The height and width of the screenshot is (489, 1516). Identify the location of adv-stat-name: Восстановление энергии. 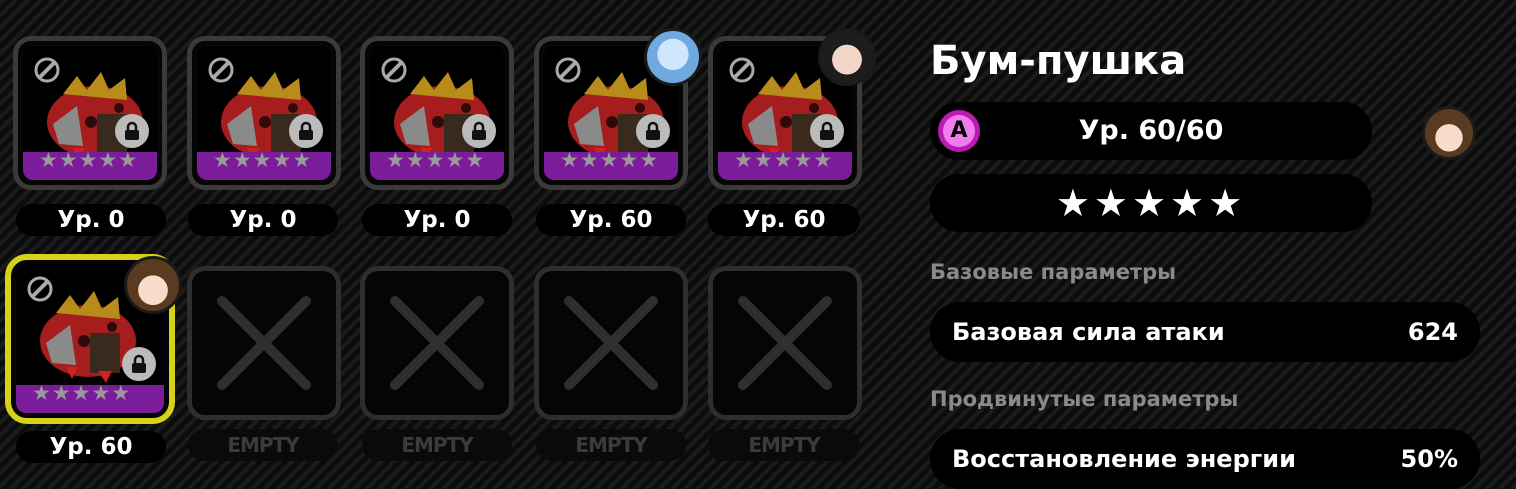
(1124, 459).